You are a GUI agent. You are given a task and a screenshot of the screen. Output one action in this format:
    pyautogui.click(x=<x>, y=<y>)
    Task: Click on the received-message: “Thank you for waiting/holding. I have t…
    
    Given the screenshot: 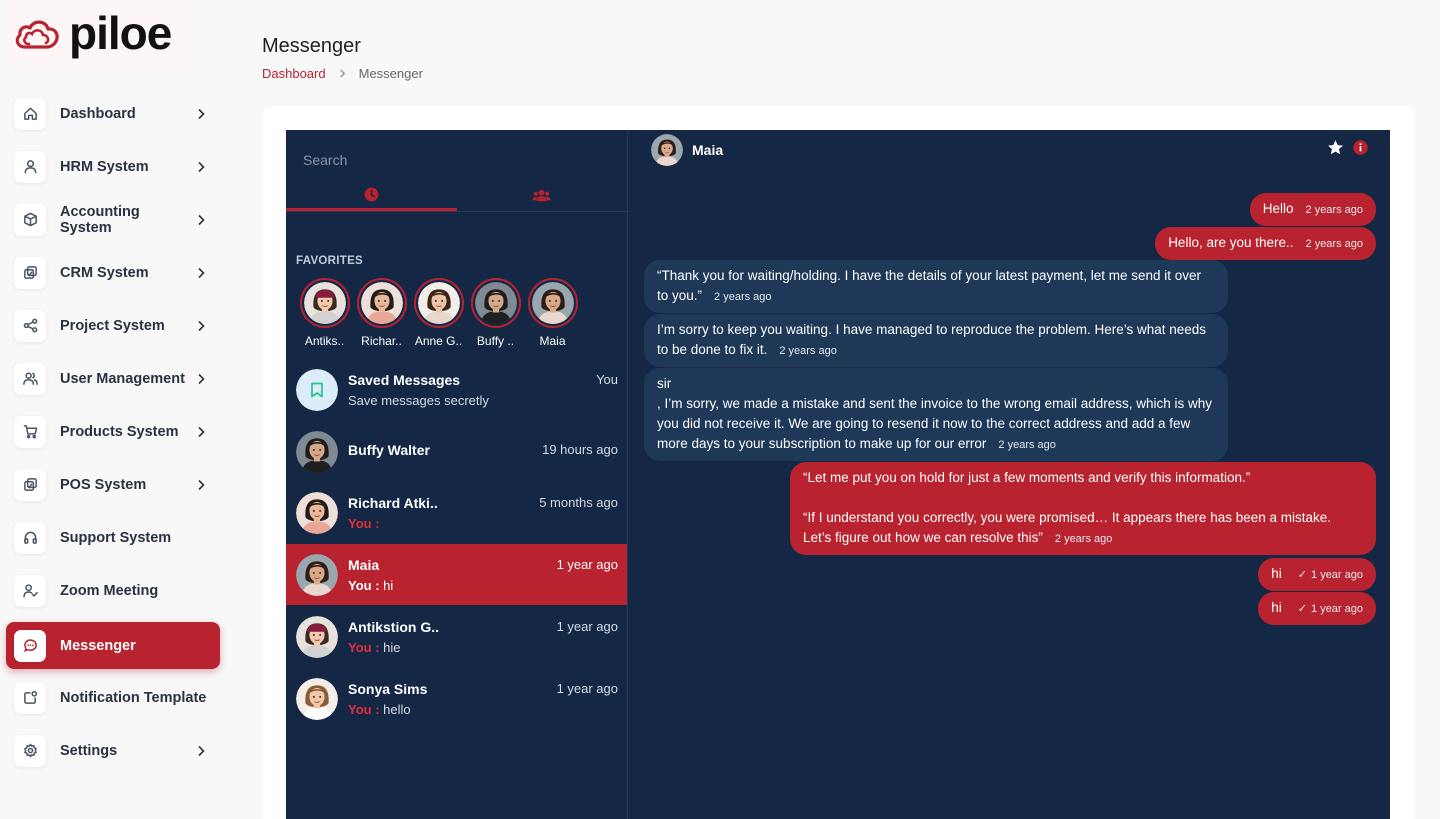 What is the action you would take?
    pyautogui.click(x=936, y=286)
    